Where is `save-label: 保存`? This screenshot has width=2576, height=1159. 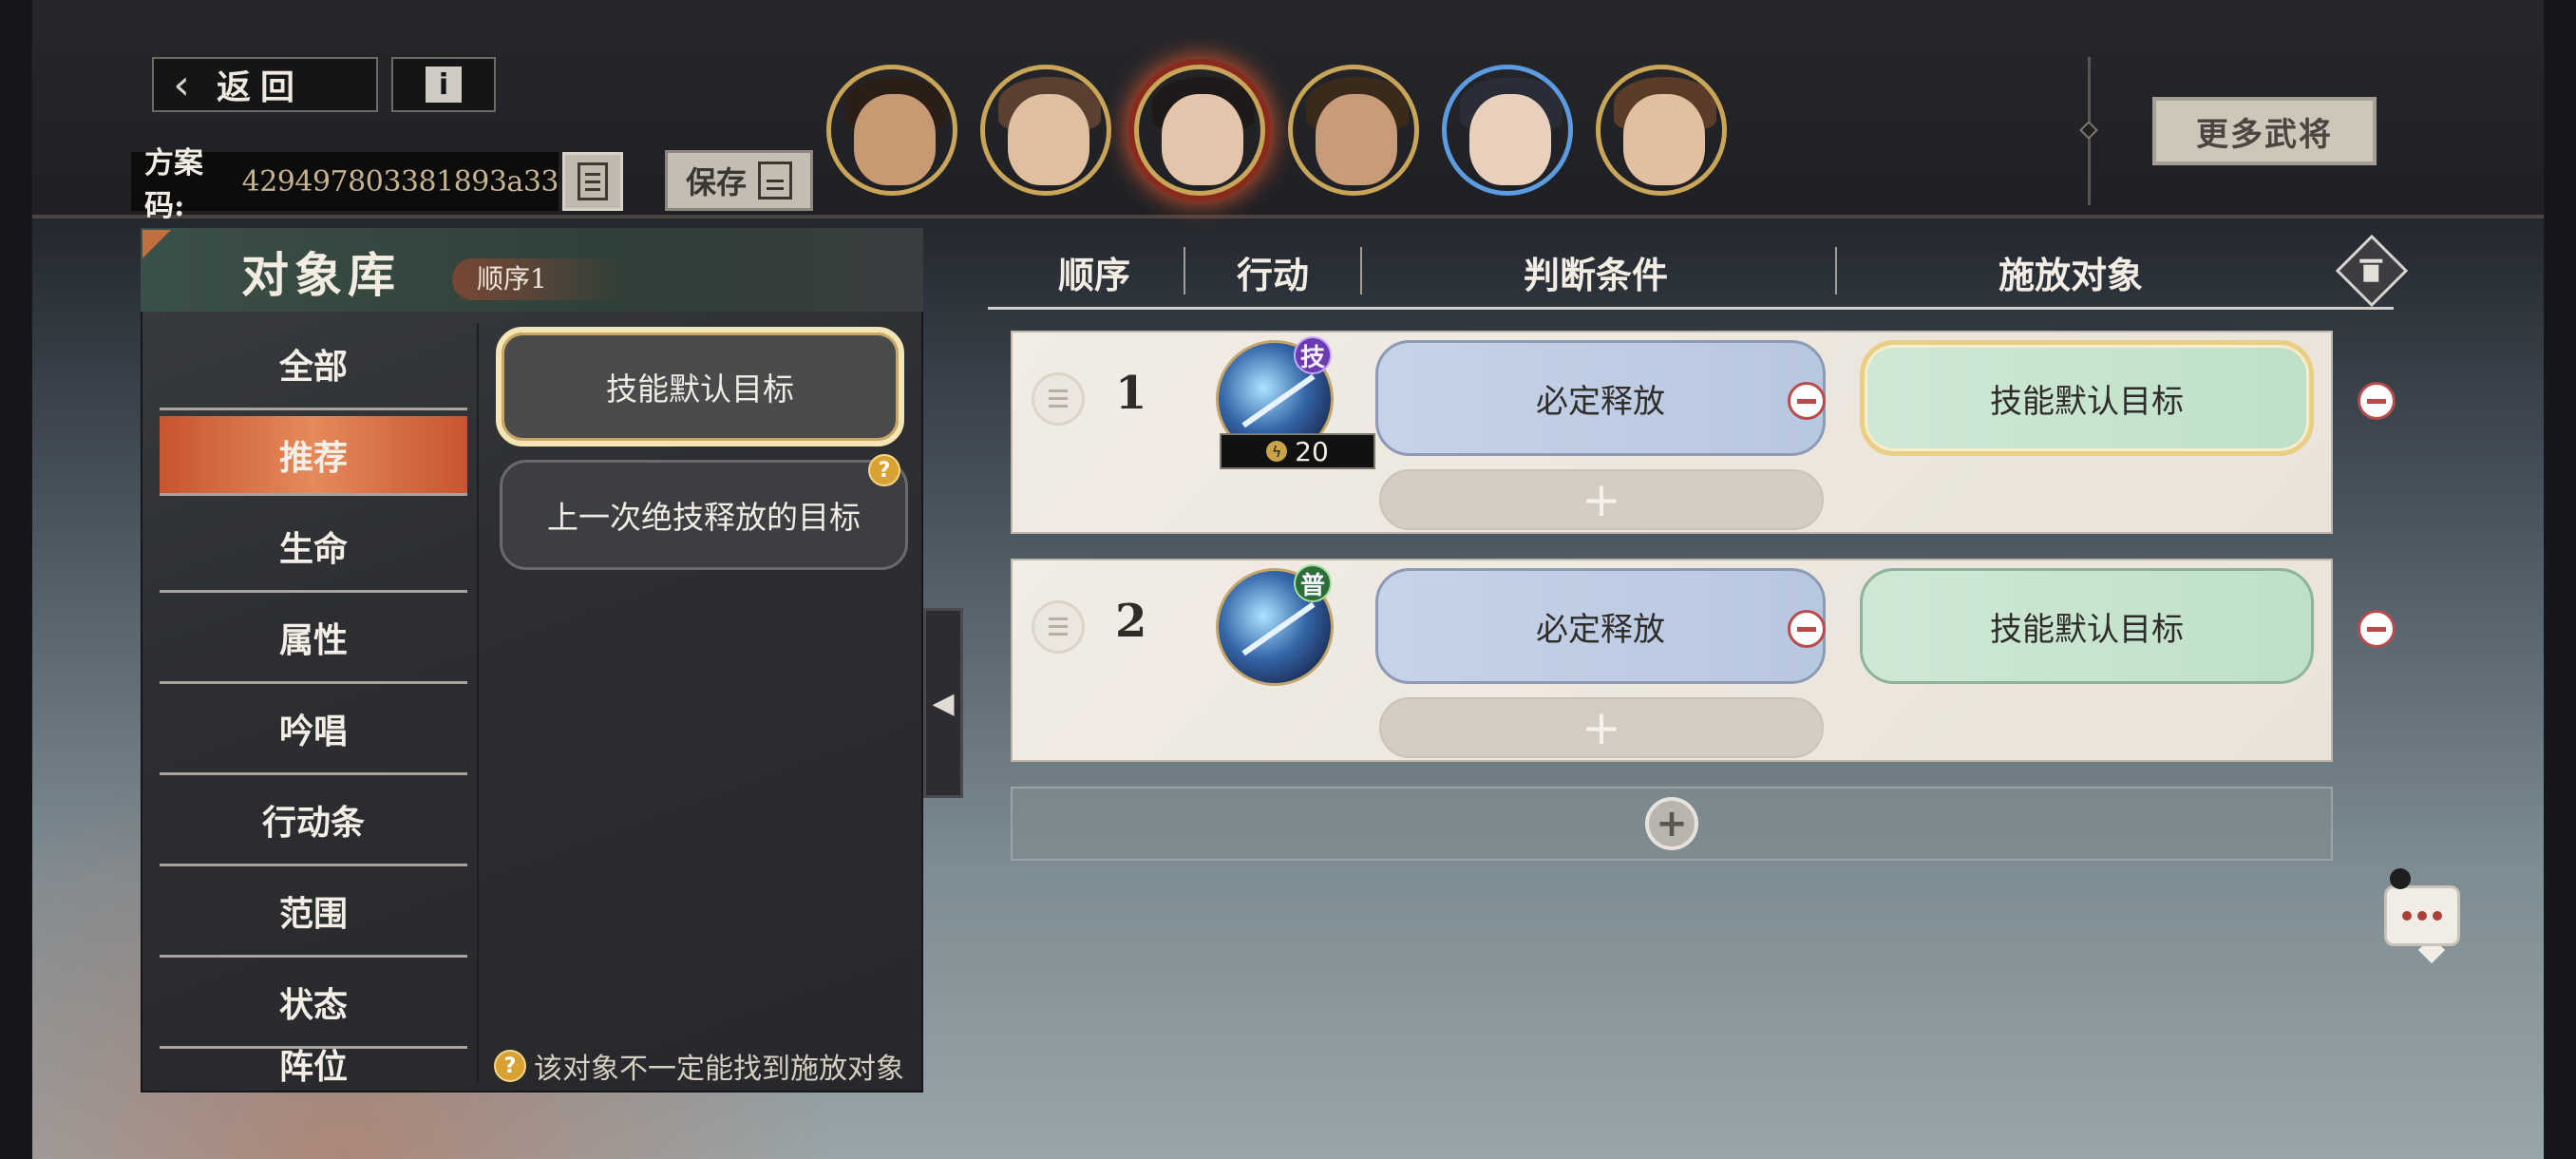
save-label: 保存 is located at coordinates (716, 182).